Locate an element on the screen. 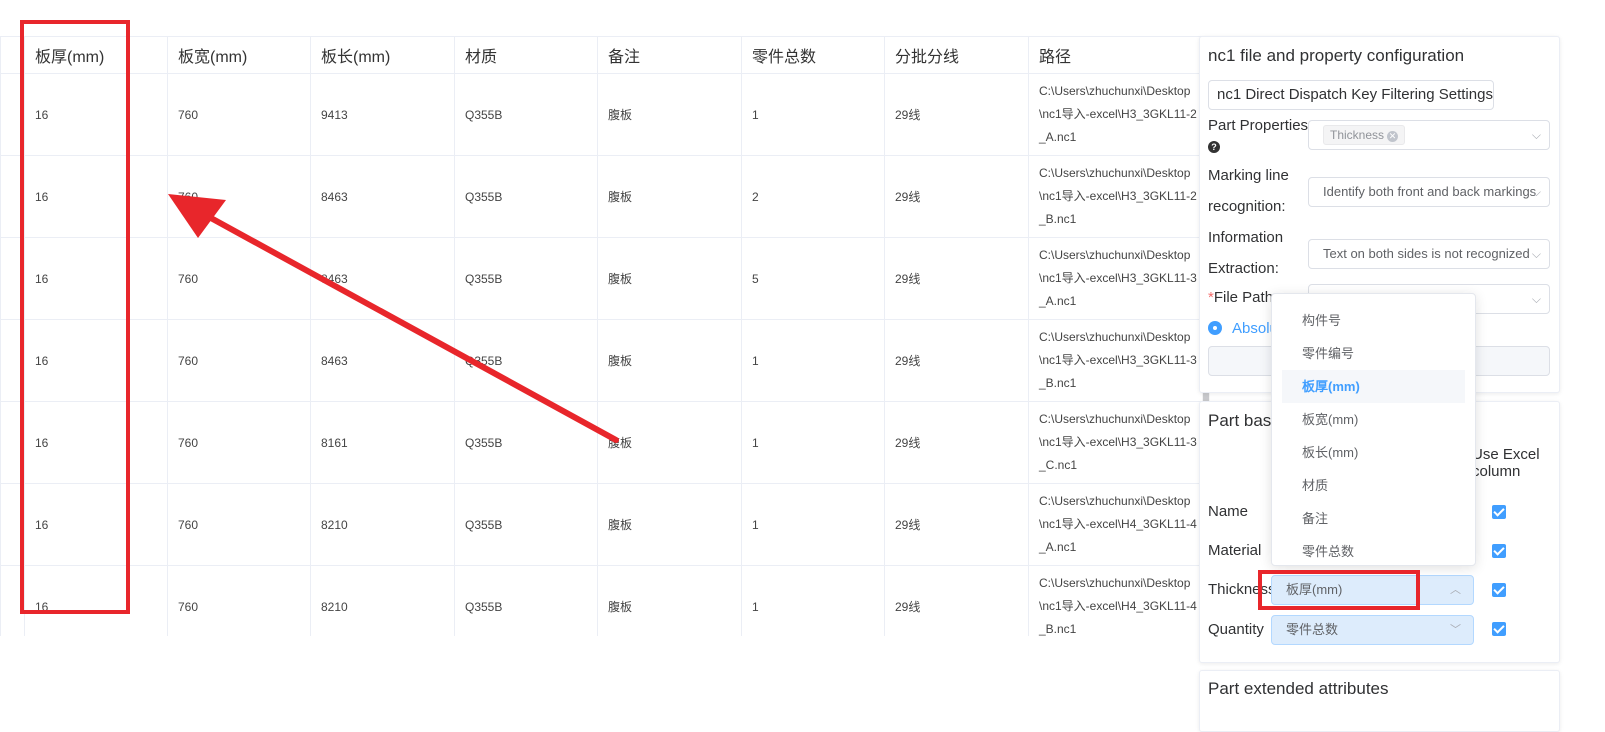  info-extraction-select: Text on both sides is not recognized ⌵ is located at coordinates (1429, 254).